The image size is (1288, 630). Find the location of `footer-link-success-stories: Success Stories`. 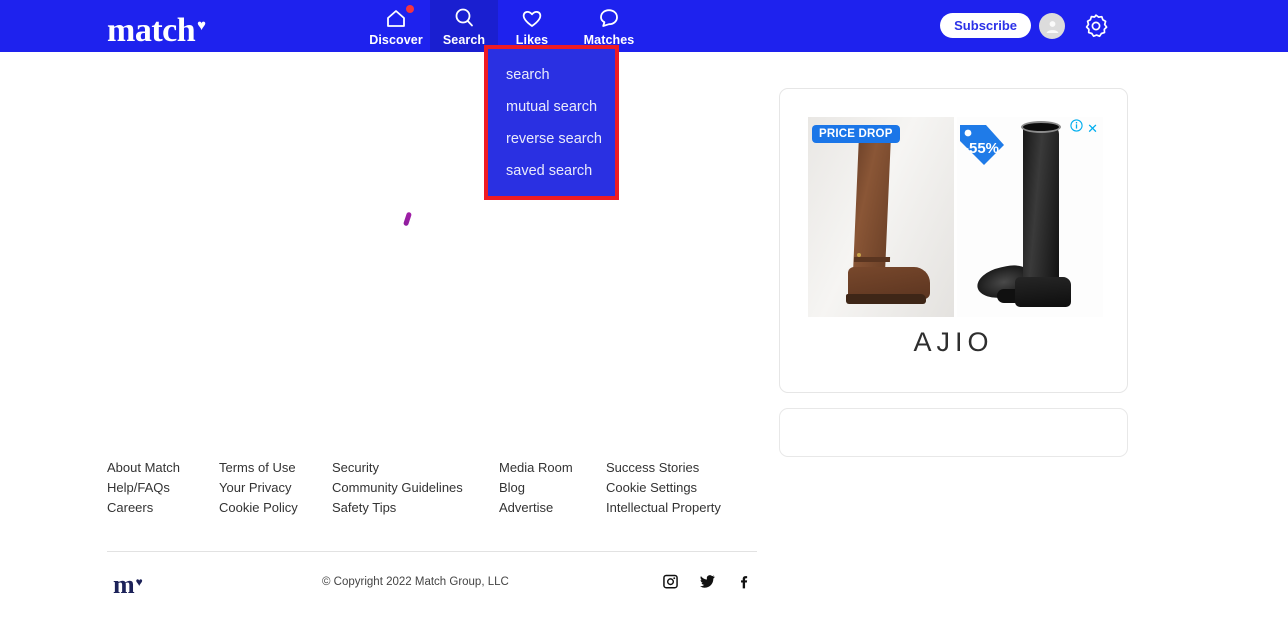

footer-link-success-stories: Success Stories is located at coordinates (681, 468).